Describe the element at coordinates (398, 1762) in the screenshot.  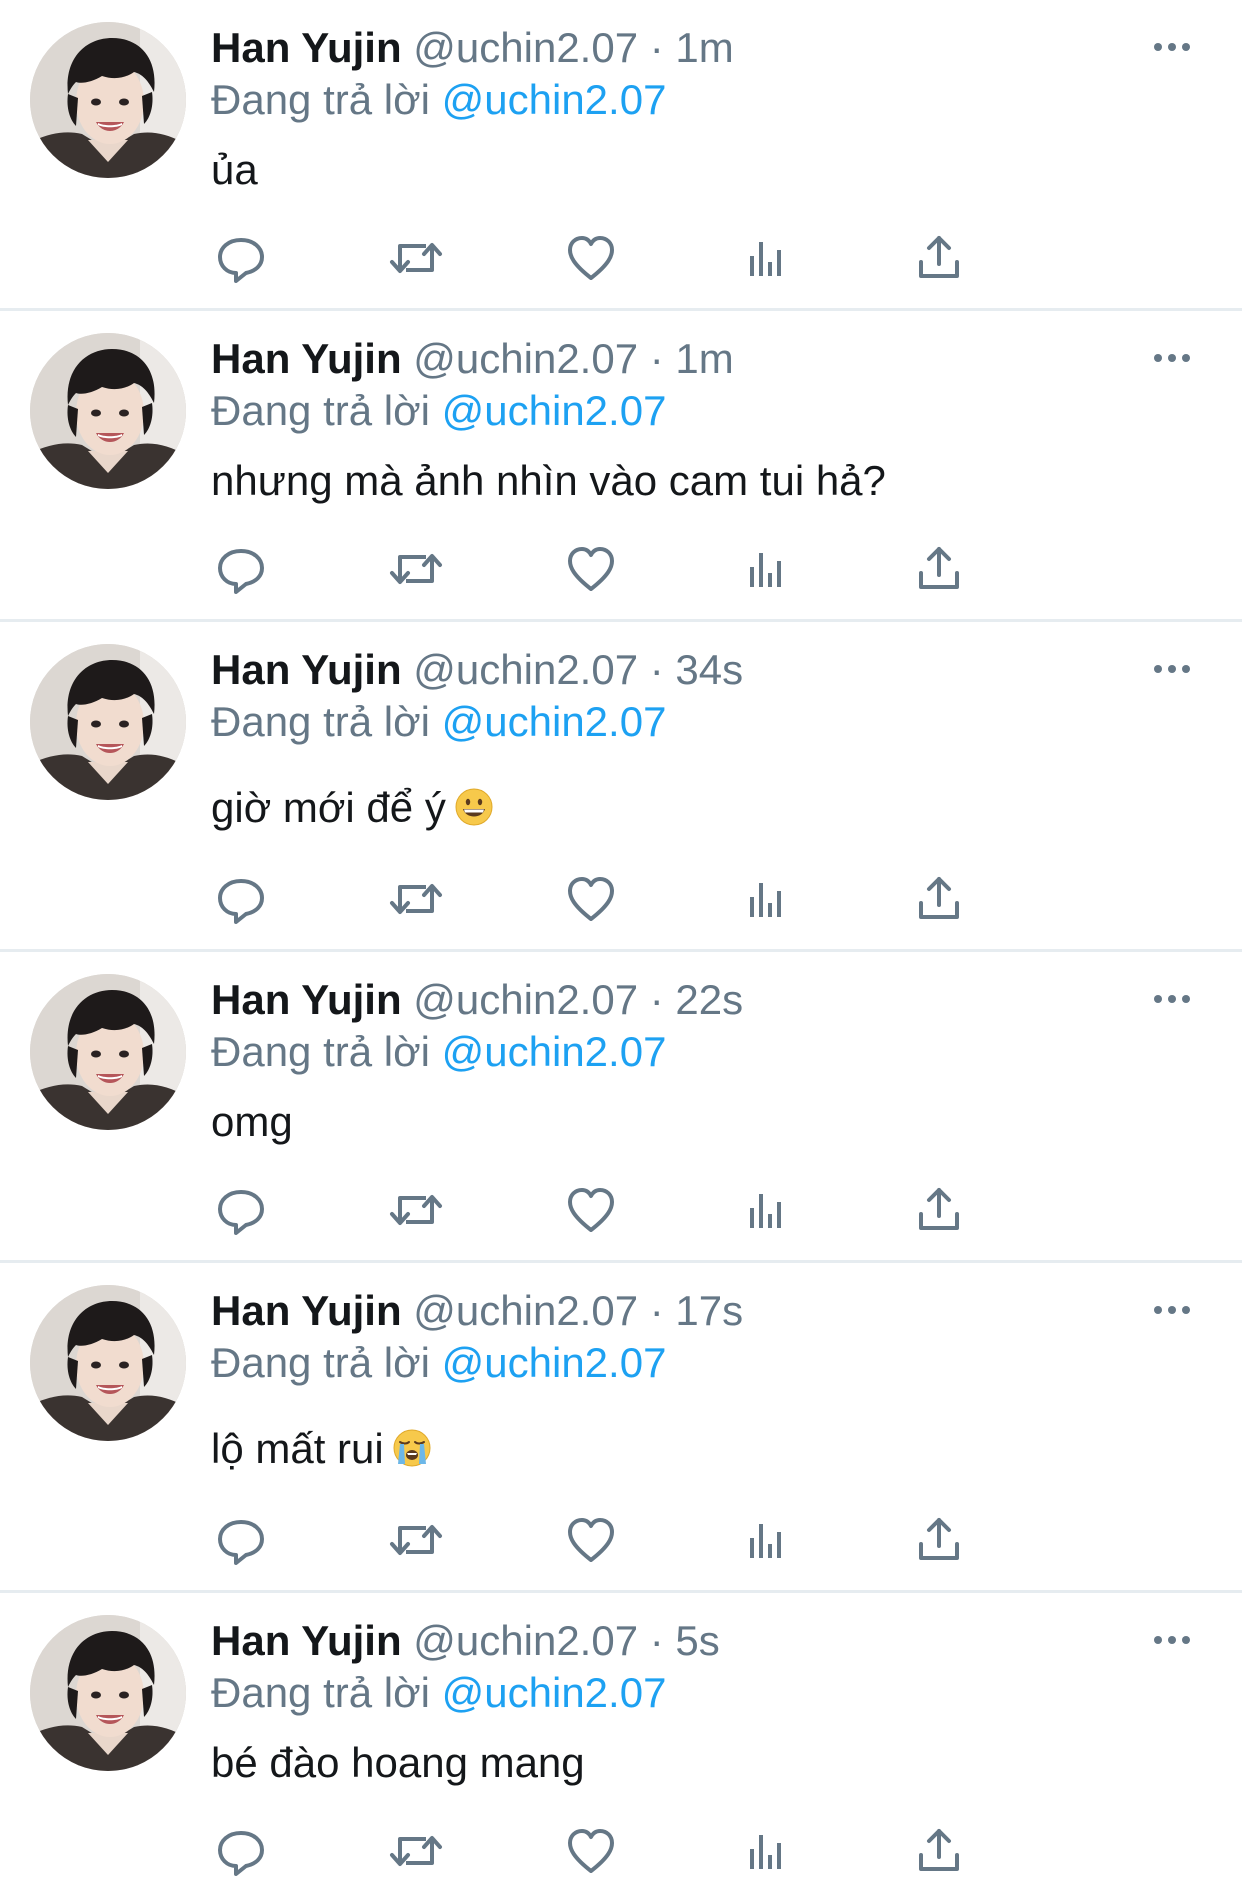
I see `tweet-text-content: bé đào hoang mang` at that location.